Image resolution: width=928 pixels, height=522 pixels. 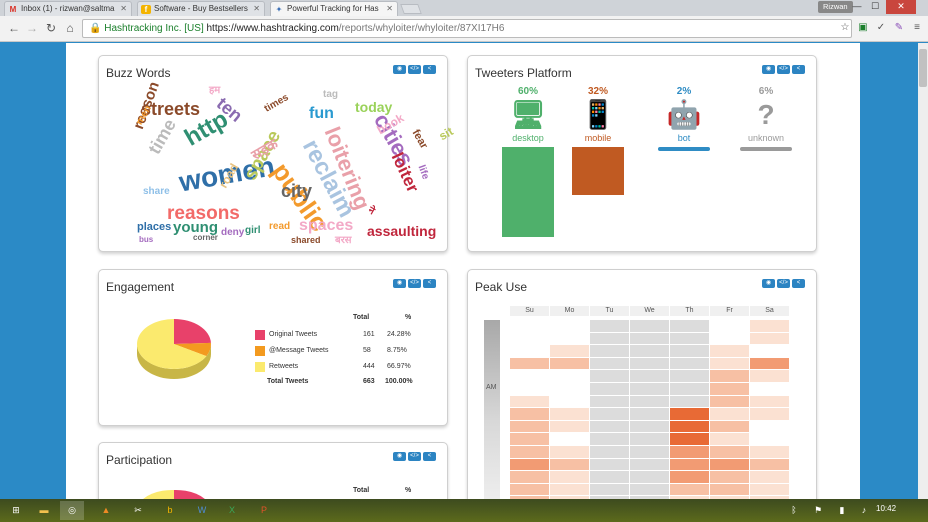 What do you see at coordinates (14, 28) in the screenshot?
I see `back-icon: ←` at bounding box center [14, 28].